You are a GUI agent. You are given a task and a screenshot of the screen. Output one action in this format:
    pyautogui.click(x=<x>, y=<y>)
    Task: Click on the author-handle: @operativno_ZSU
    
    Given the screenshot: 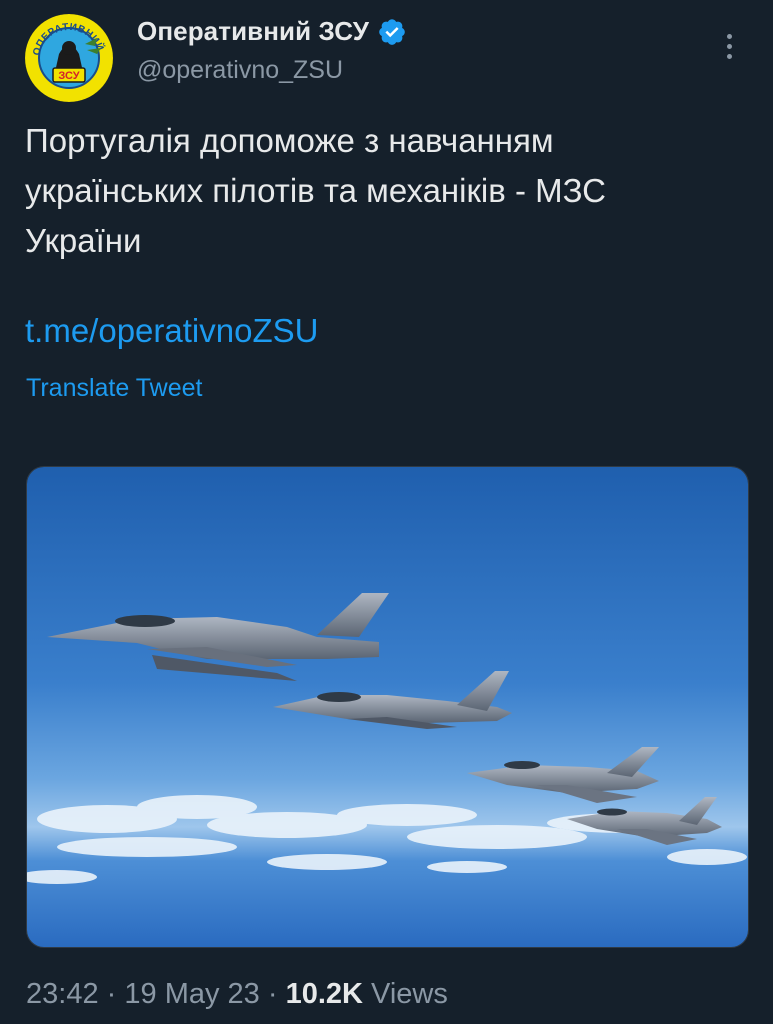 What is the action you would take?
    pyautogui.click(x=240, y=70)
    